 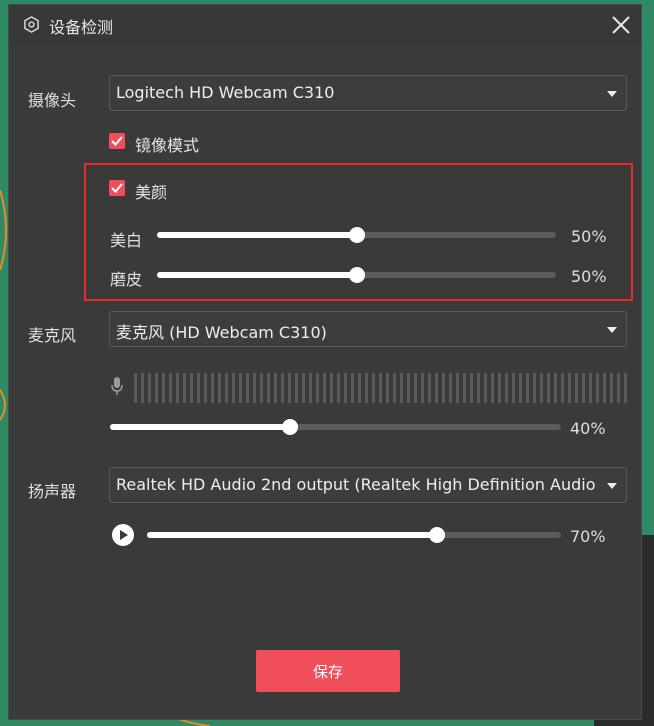 What do you see at coordinates (31, 24) in the screenshot?
I see `settings-icon` at bounding box center [31, 24].